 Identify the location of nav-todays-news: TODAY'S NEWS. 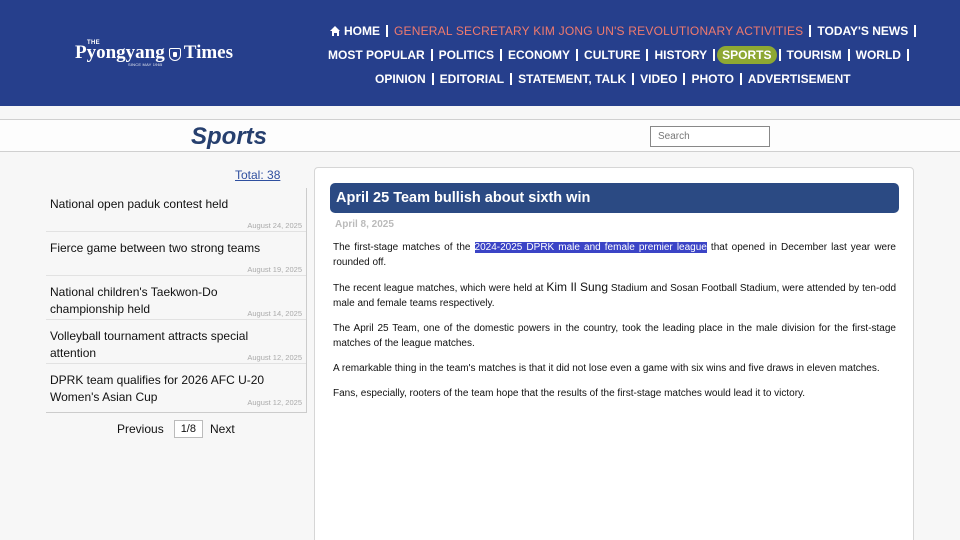
(862, 31).